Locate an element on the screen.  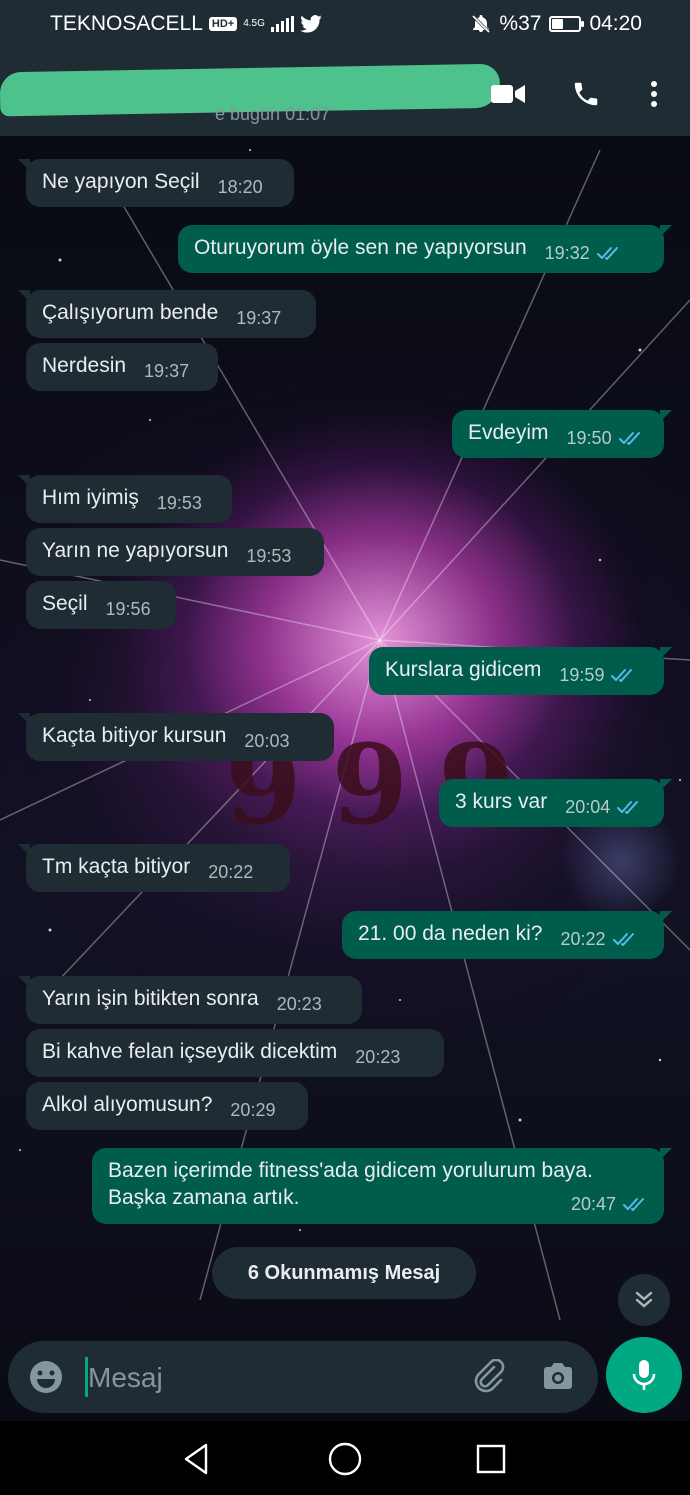
message-text: Kaçta bitiyor kursun is located at coordinates (134, 735).